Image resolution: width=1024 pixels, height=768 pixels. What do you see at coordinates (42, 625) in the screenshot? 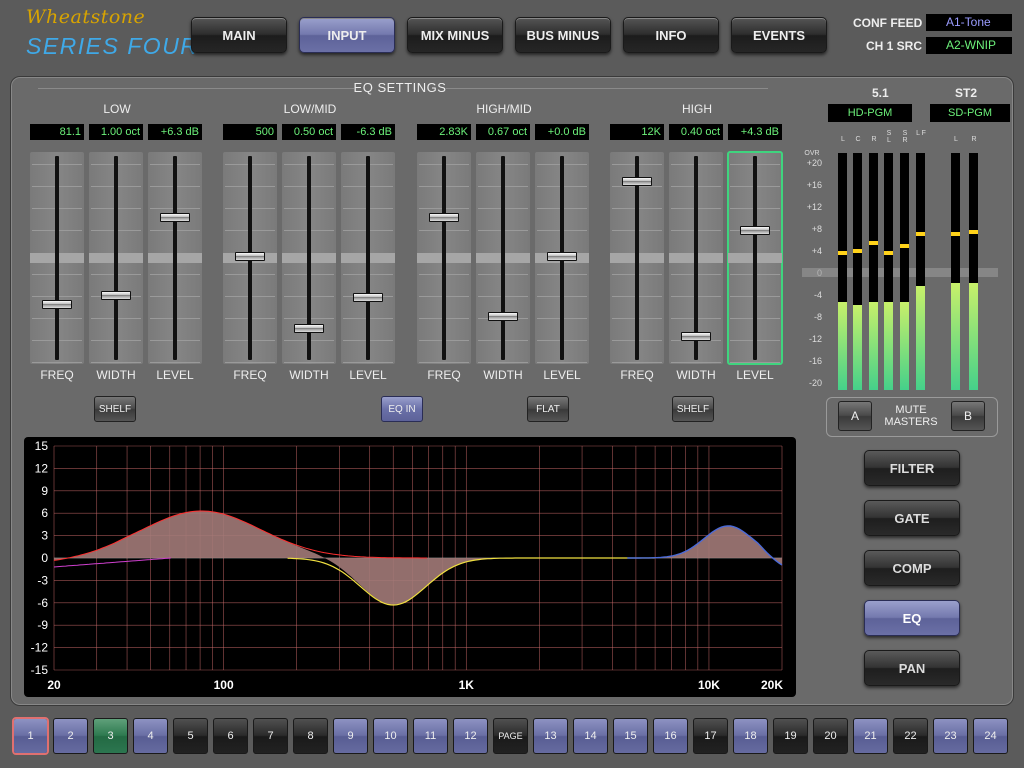
I see `y-tick-label: -9` at bounding box center [42, 625].